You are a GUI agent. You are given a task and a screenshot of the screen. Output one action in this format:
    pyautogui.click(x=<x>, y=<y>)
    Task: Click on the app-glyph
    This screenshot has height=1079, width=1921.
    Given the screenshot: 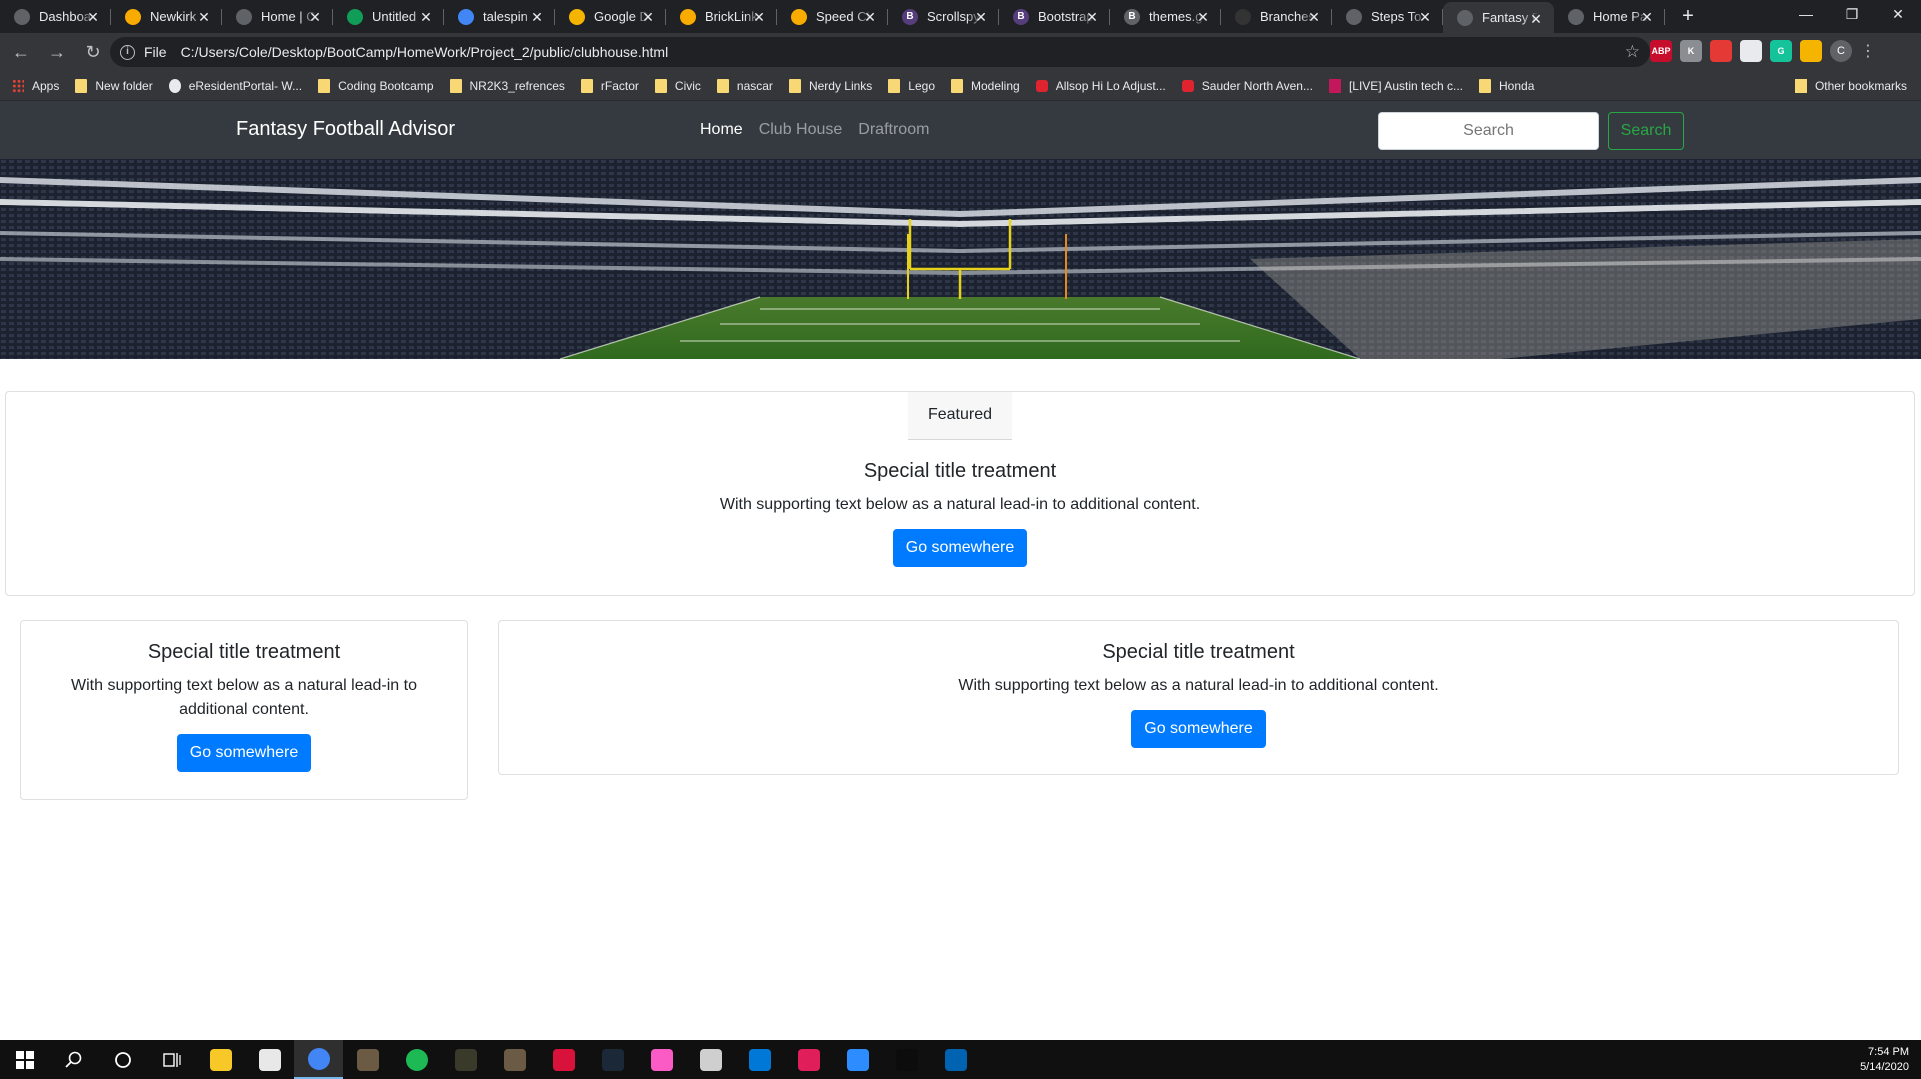 What is the action you would take?
    pyautogui.click(x=514, y=1059)
    